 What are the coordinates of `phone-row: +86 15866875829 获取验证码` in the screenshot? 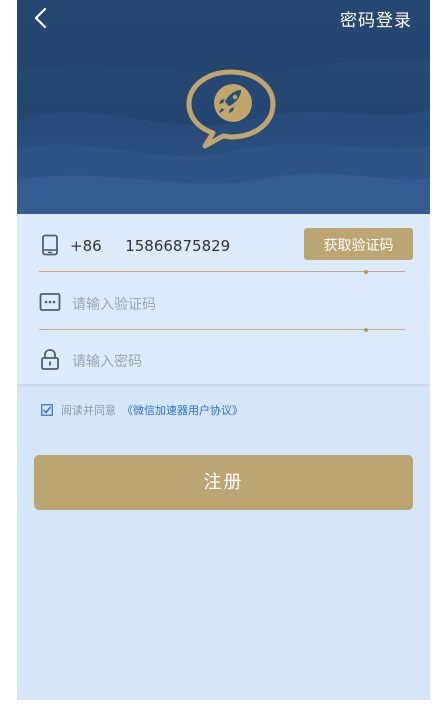 It's located at (223, 242).